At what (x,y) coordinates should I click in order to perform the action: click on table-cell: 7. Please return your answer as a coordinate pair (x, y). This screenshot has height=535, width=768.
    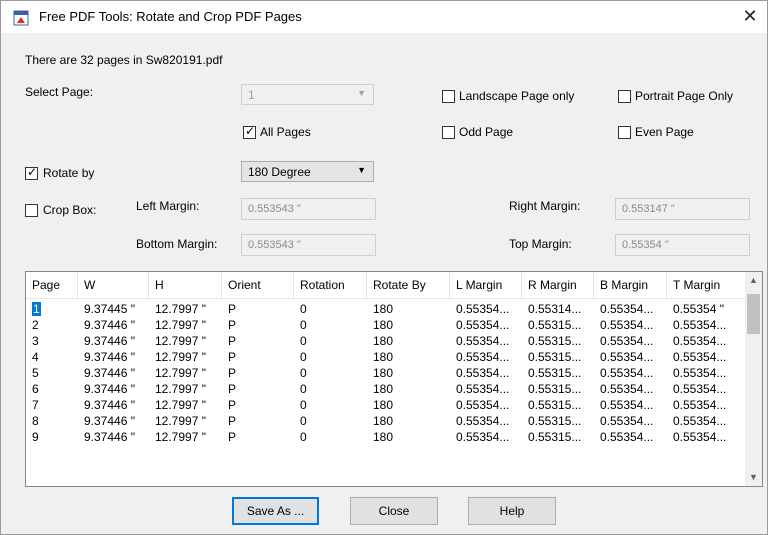
    Looking at the image, I should click on (35, 405).